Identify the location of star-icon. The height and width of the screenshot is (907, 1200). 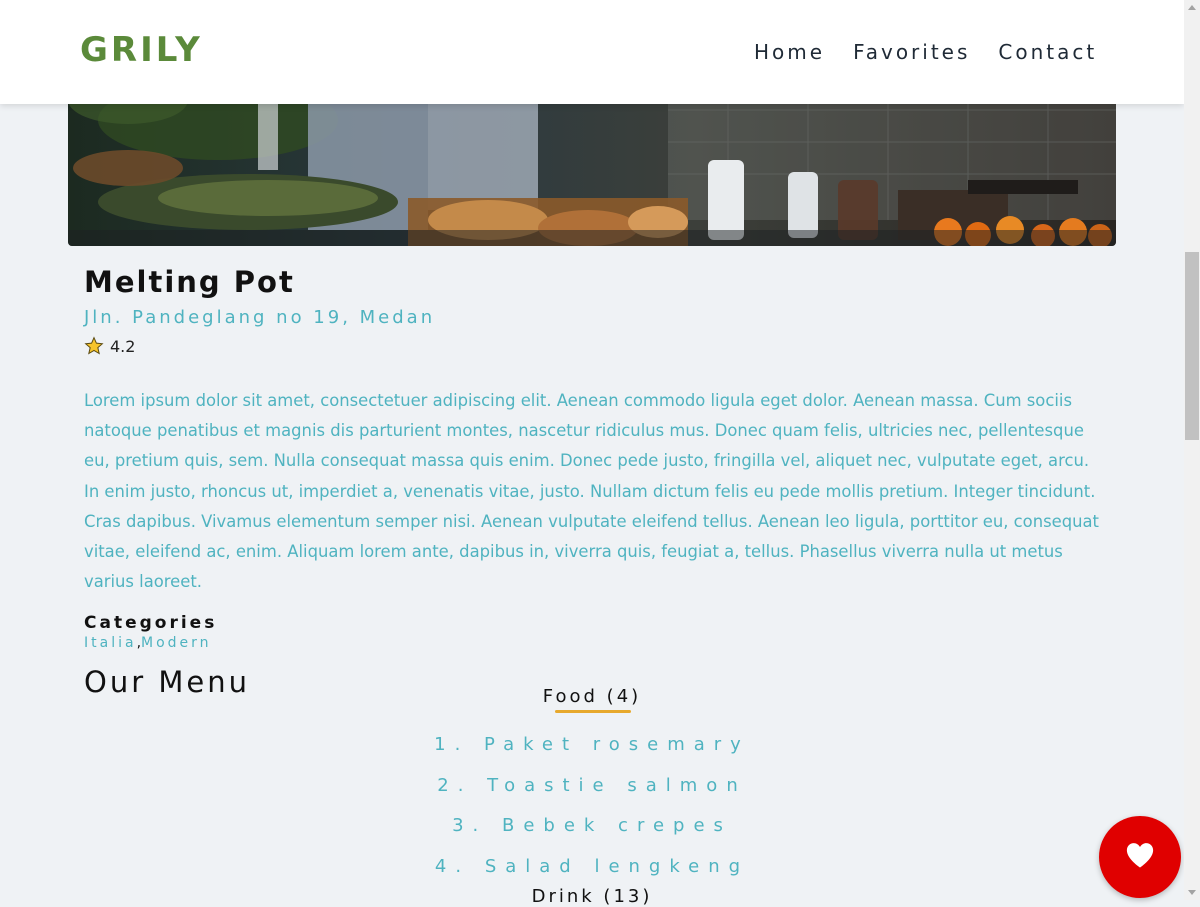
(94, 346).